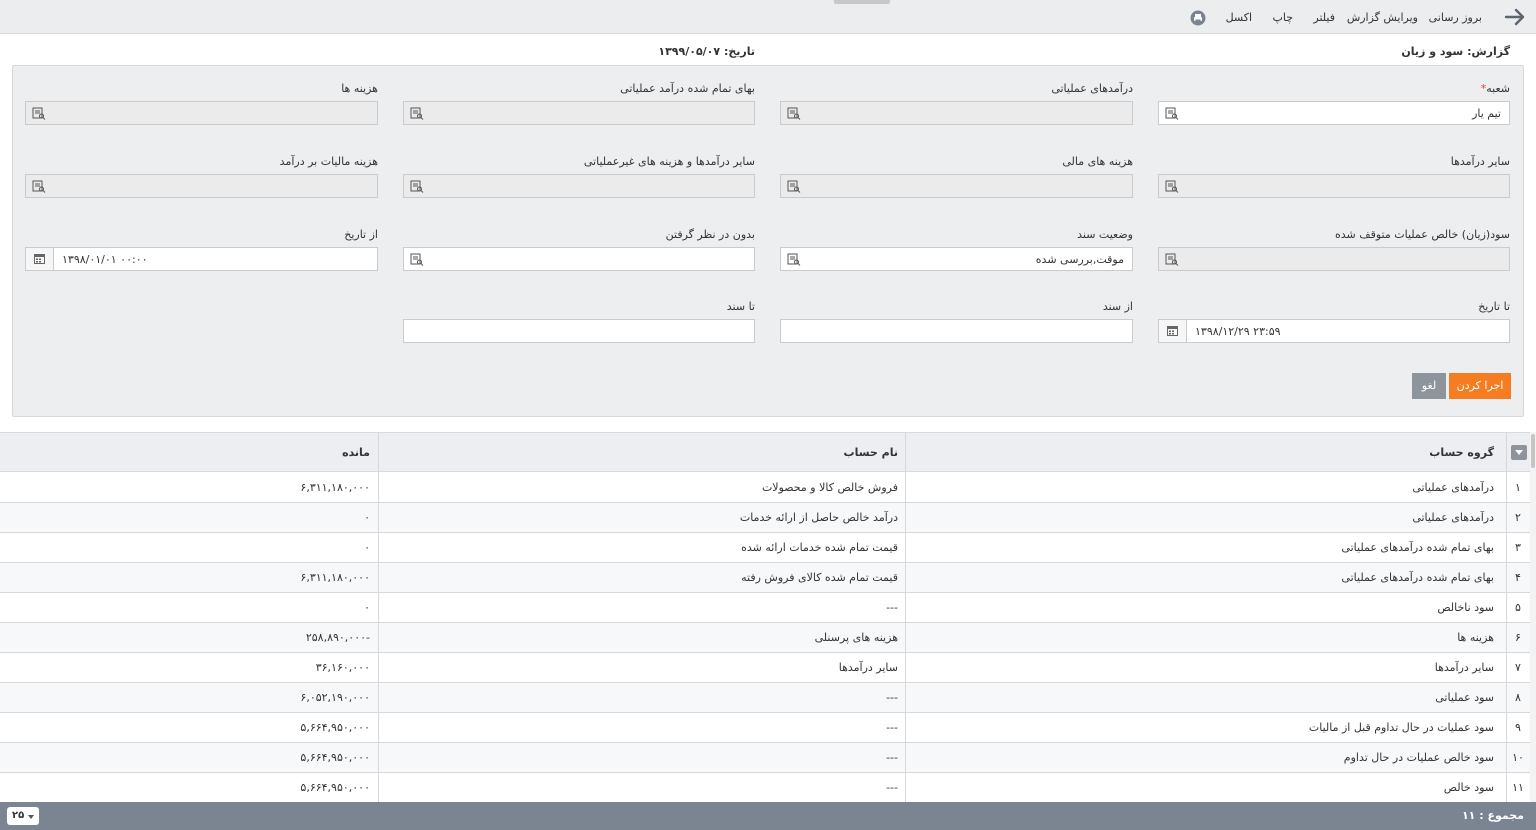  What do you see at coordinates (195, 452) in the screenshot?
I see `column-header-balance: مانده` at bounding box center [195, 452].